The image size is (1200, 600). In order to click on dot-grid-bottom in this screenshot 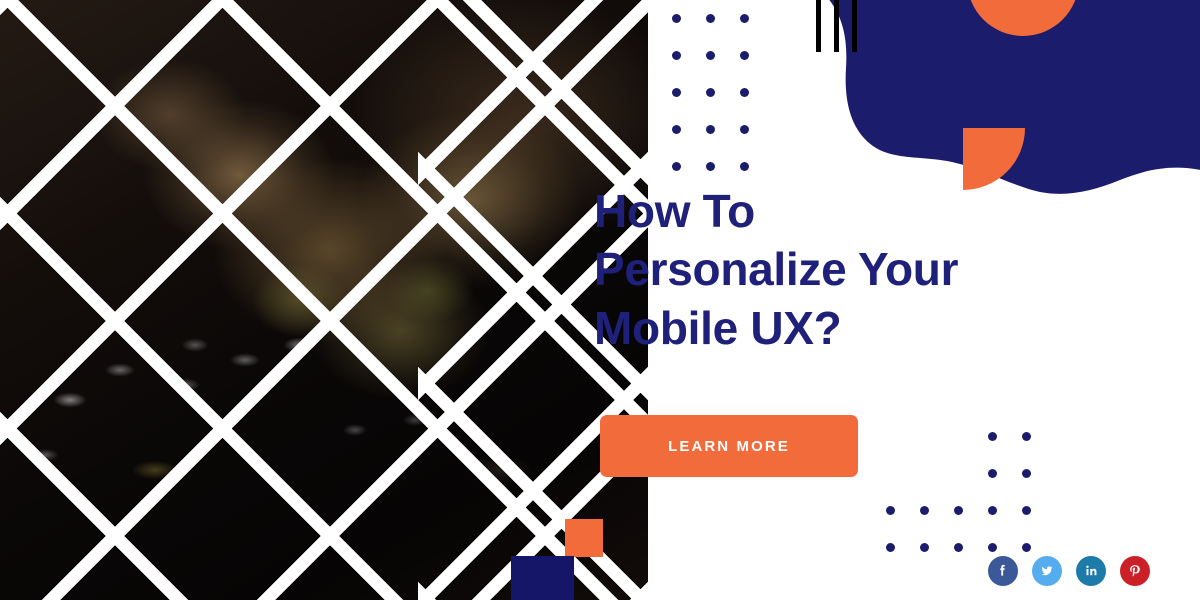, I will do `click(958, 492)`.